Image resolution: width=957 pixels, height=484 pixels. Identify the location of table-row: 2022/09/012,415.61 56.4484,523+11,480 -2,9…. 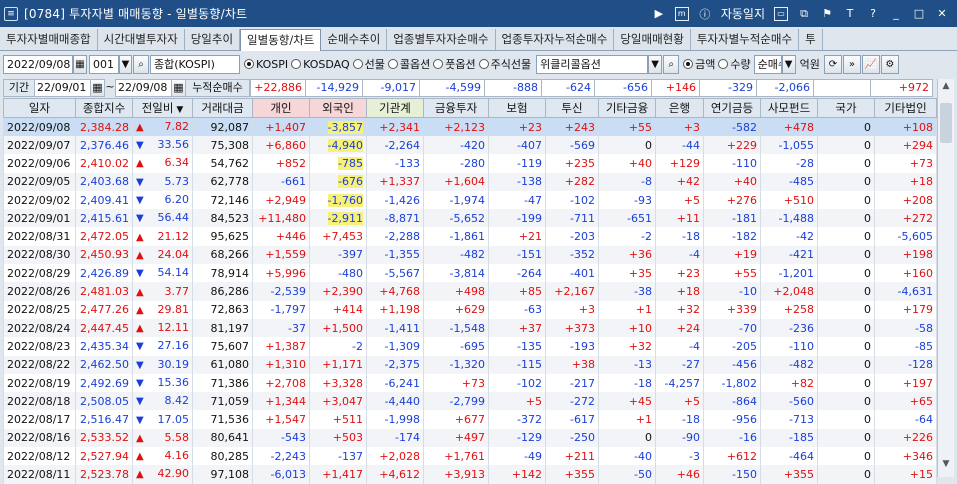
(470, 218).